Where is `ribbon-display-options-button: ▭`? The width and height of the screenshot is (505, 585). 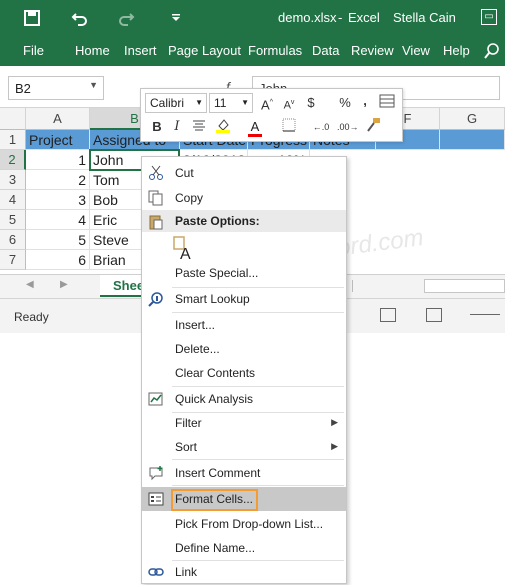
ribbon-display-options-button: ▭ is located at coordinates (489, 17).